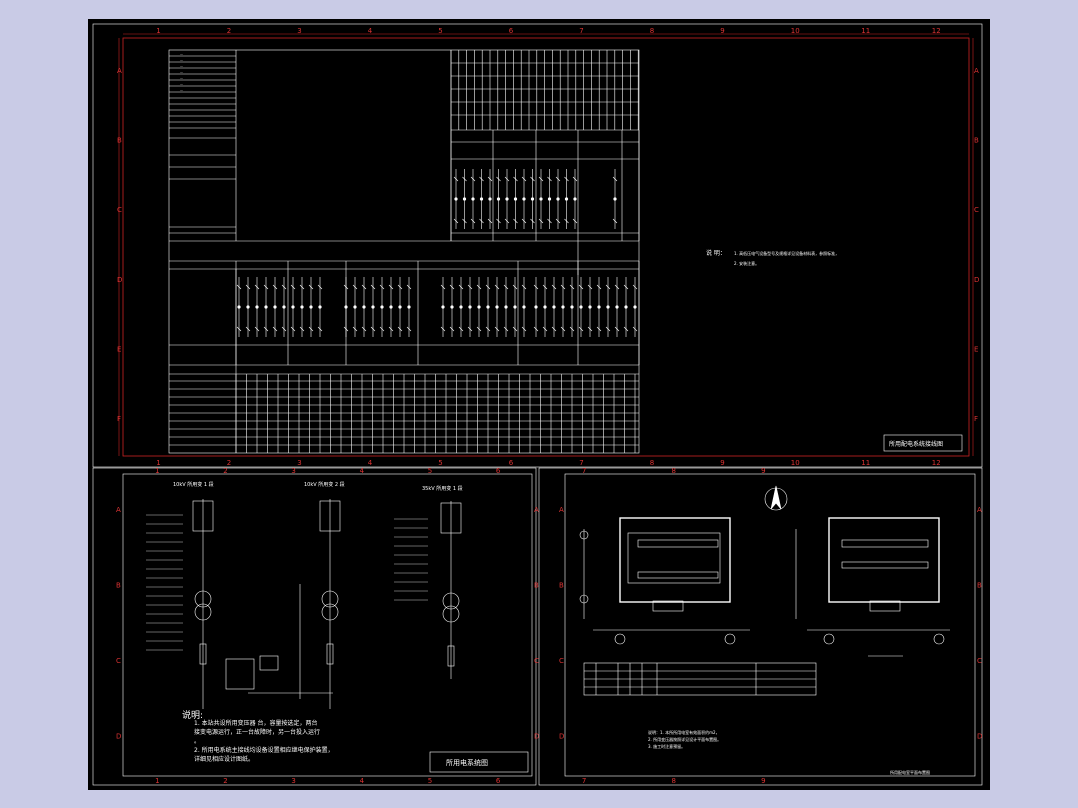 The image size is (1078, 808). What do you see at coordinates (430, 471) in the screenshot?
I see `left-col-number-top-5: 5` at bounding box center [430, 471].